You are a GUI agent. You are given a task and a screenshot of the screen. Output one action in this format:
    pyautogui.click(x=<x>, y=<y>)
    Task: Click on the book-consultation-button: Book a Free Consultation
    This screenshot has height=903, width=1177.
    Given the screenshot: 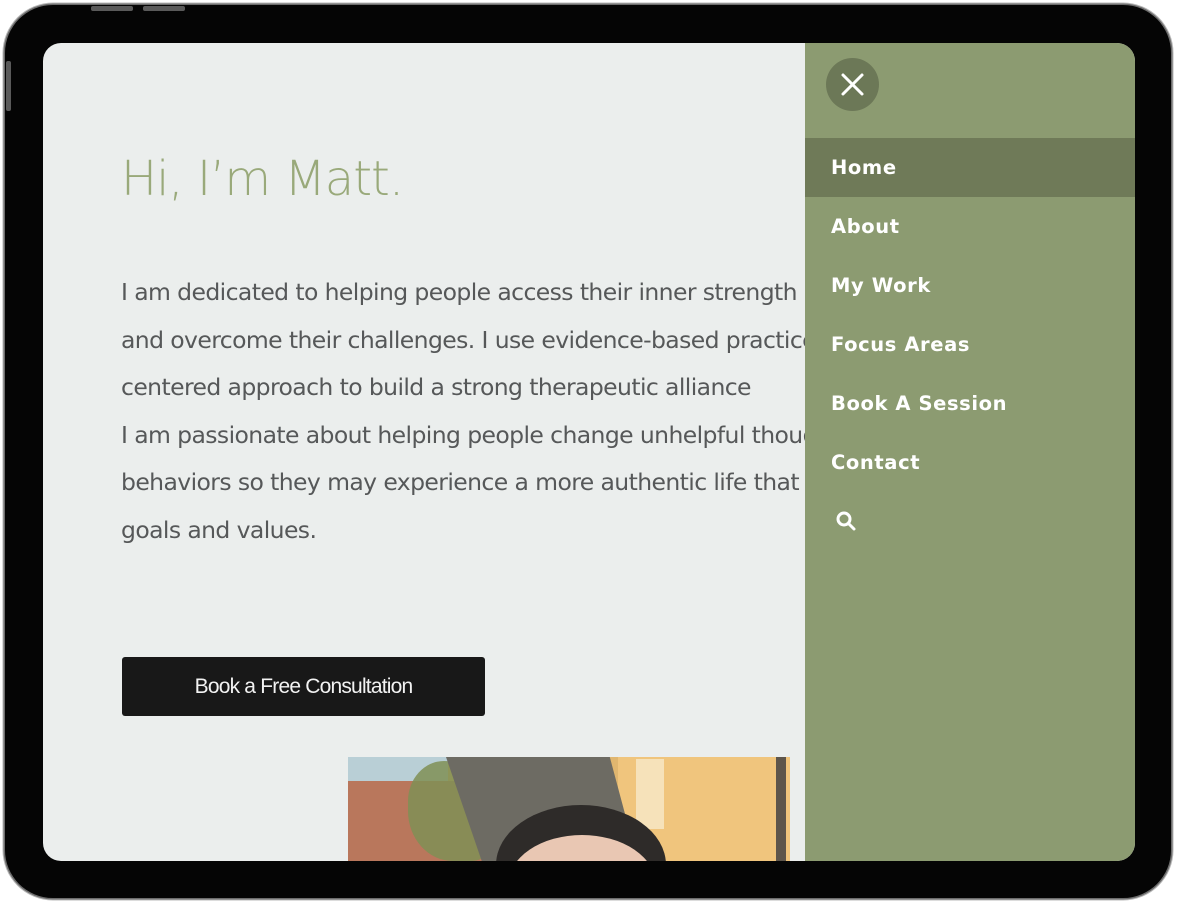 What is the action you would take?
    pyautogui.click(x=303, y=686)
    